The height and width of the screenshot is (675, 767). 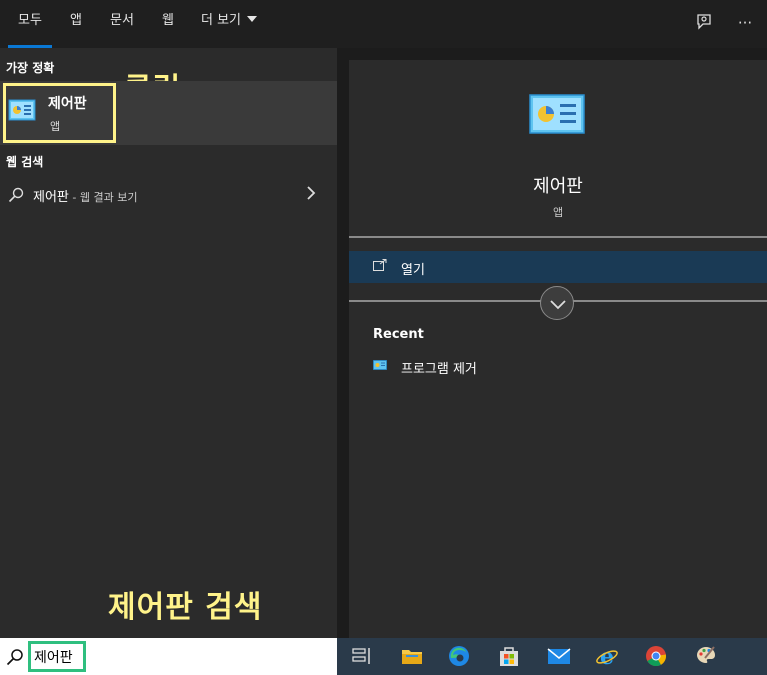 I want to click on best-match-heading: 가장 정확, so click(x=30, y=68).